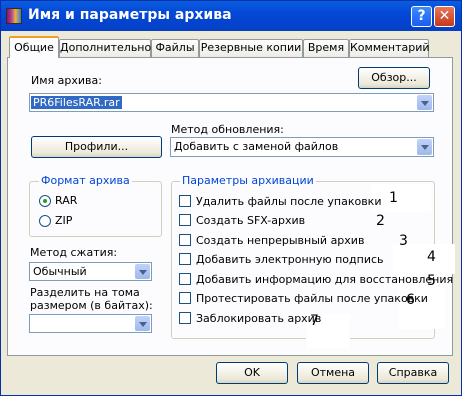 Image resolution: width=462 pixels, height=396 pixels. I want to click on format-rar-radio, so click(45, 201).